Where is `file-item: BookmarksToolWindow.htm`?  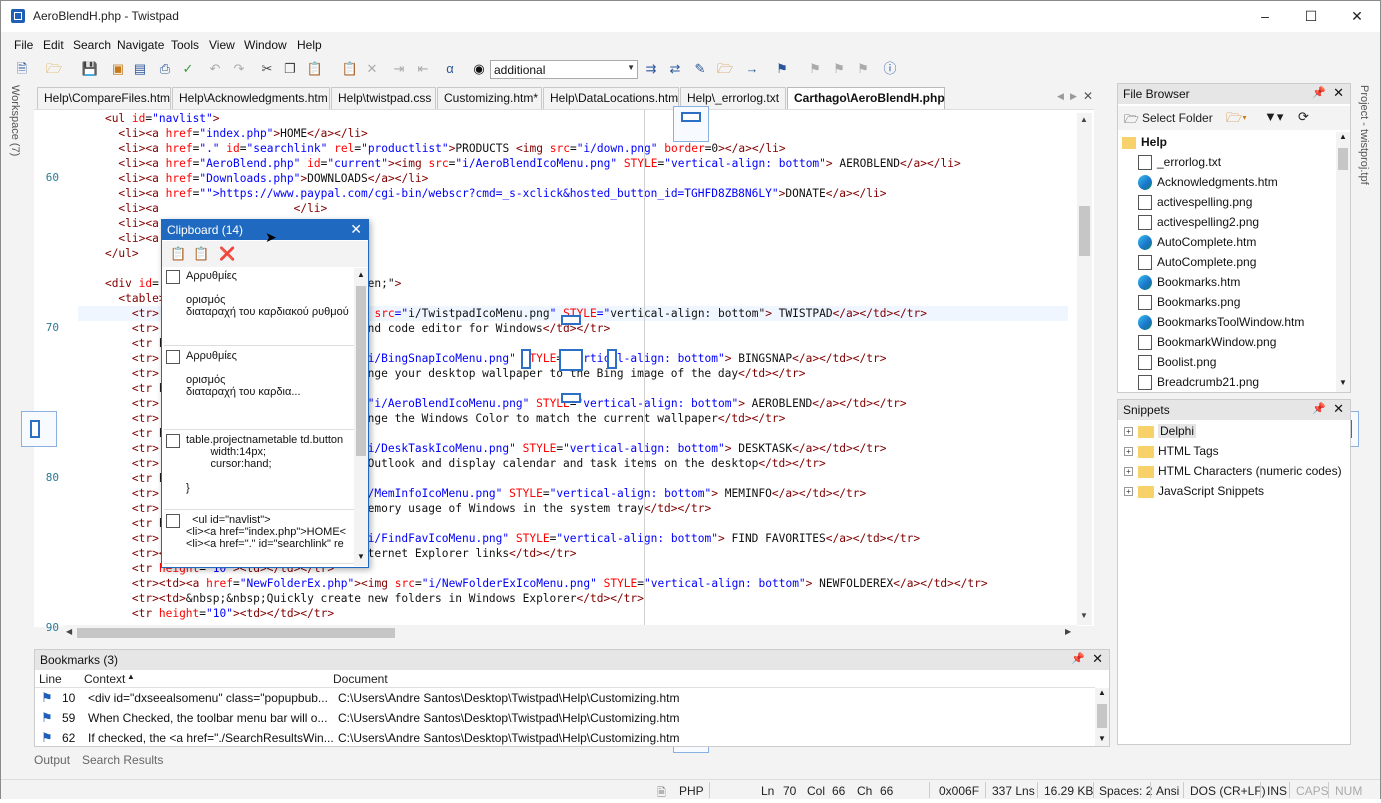
file-item: BookmarksToolWindow.htm is located at coordinates (1221, 322).